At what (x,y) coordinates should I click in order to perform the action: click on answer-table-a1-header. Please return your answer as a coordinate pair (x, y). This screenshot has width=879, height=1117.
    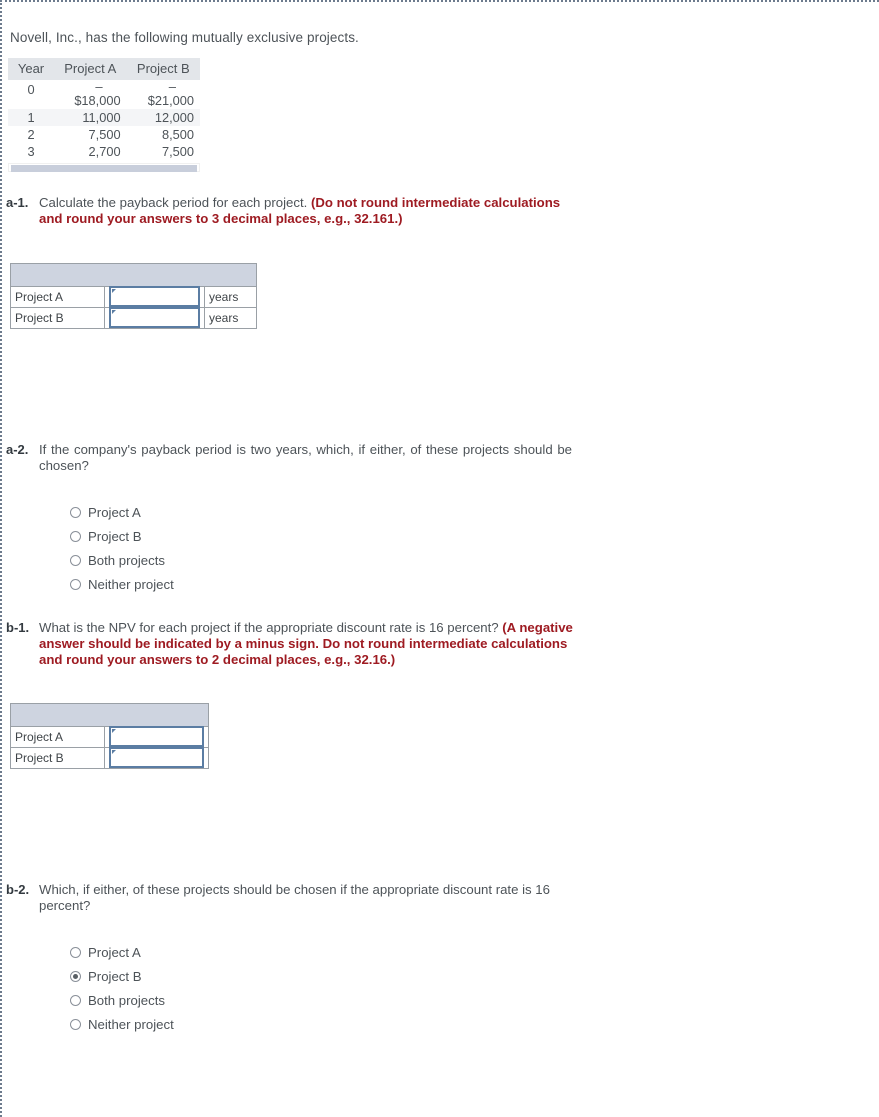
    Looking at the image, I should click on (133, 275).